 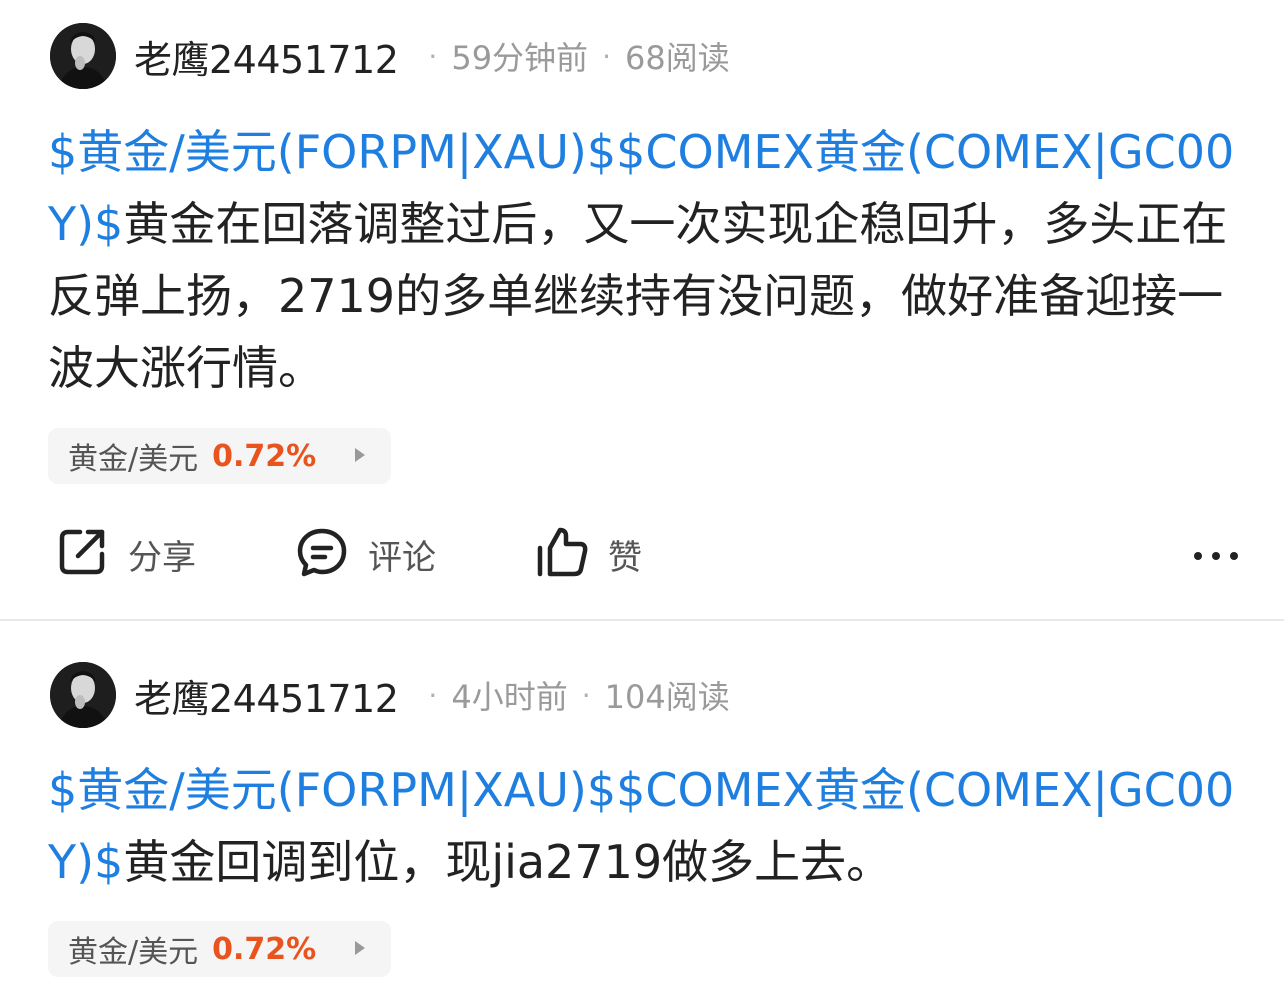 I want to click on share-label: 分享, so click(x=162, y=557).